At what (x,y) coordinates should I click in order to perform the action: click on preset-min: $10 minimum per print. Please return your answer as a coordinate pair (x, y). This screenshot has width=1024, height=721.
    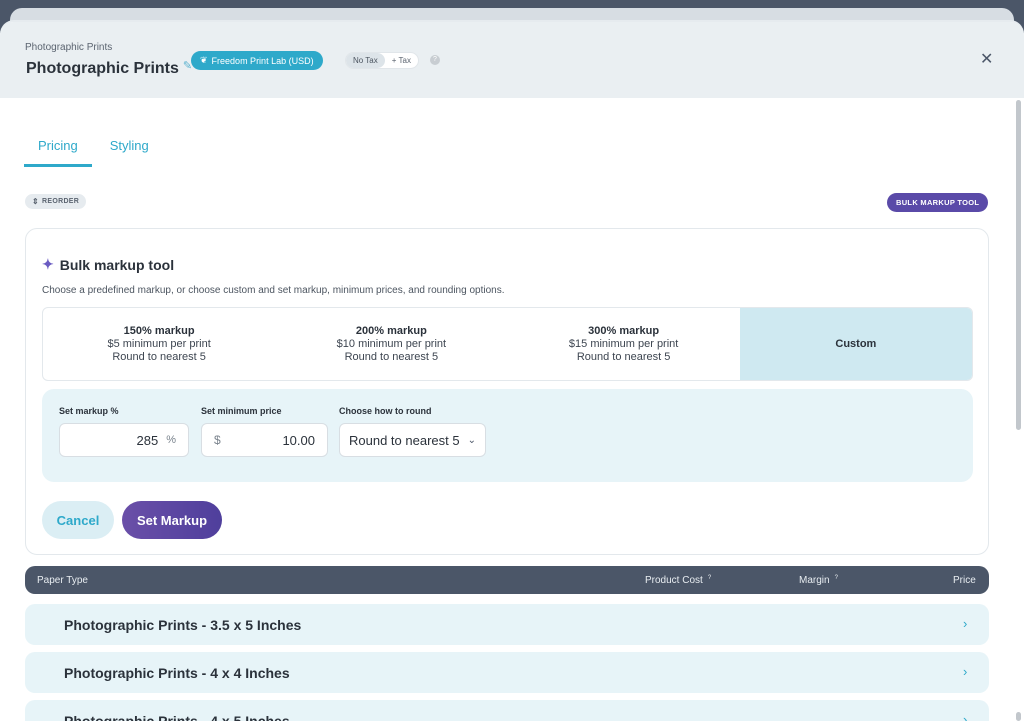
    Looking at the image, I should click on (391, 343).